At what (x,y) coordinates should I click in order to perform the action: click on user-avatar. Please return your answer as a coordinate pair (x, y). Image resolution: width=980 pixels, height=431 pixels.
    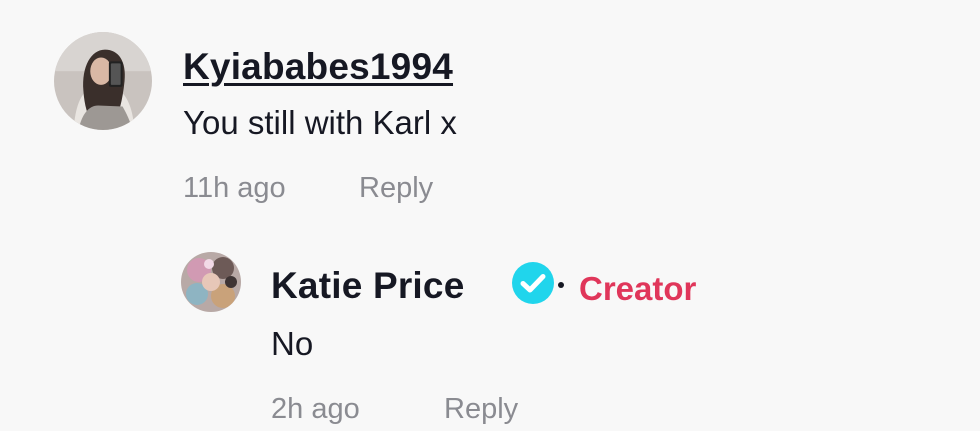
    Looking at the image, I should click on (103, 81).